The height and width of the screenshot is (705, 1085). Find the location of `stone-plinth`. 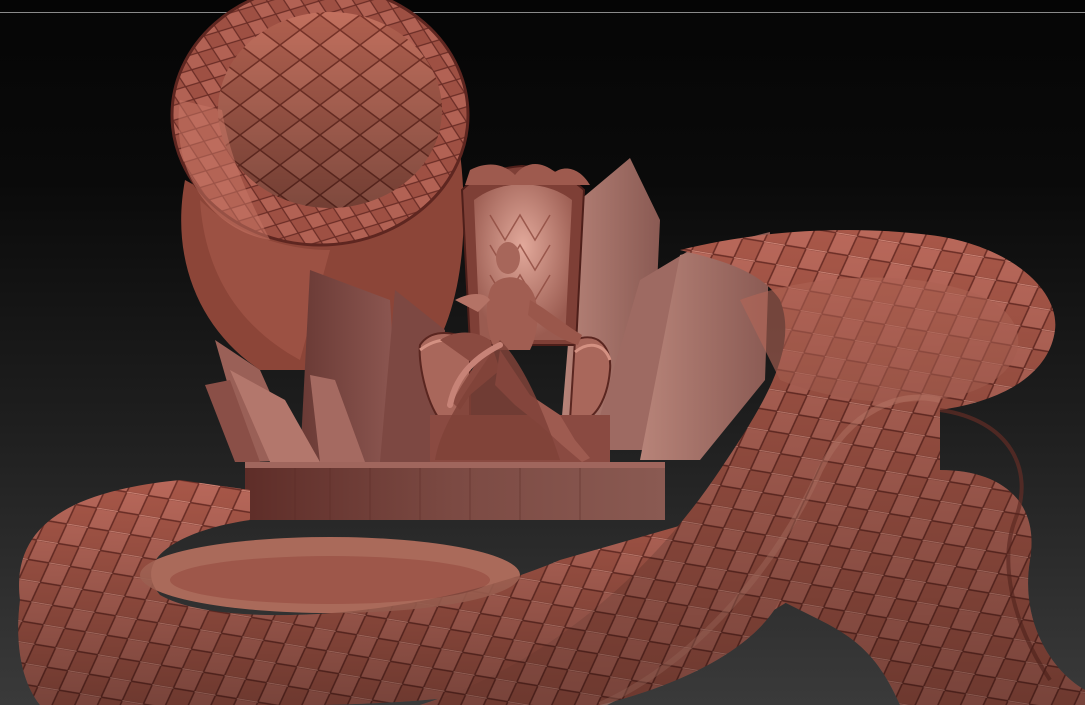

stone-plinth is located at coordinates (455, 491).